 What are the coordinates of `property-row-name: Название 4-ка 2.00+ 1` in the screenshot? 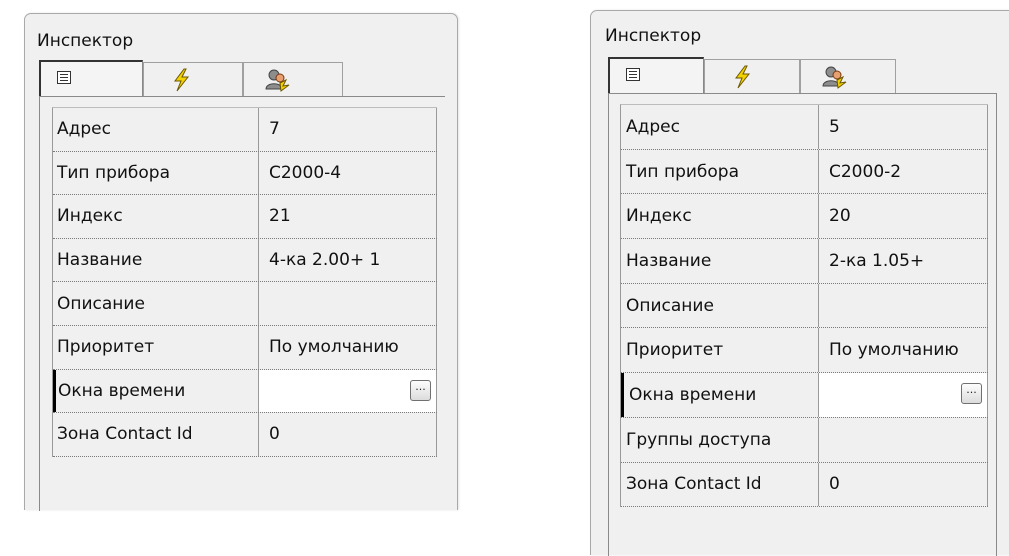 It's located at (245, 260).